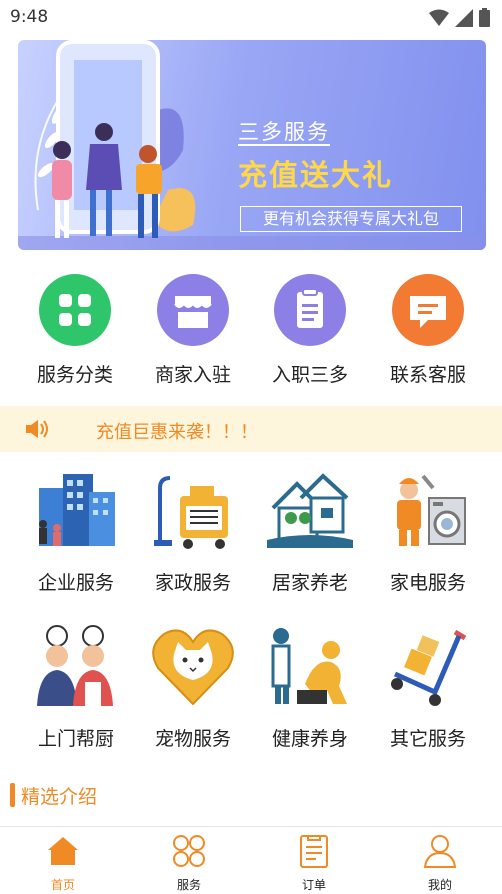 The height and width of the screenshot is (894, 502). Describe the element at coordinates (251, 330) in the screenshot. I see `quick-menu: 服务分类 商家入驻 入职三多 联系客服` at that location.